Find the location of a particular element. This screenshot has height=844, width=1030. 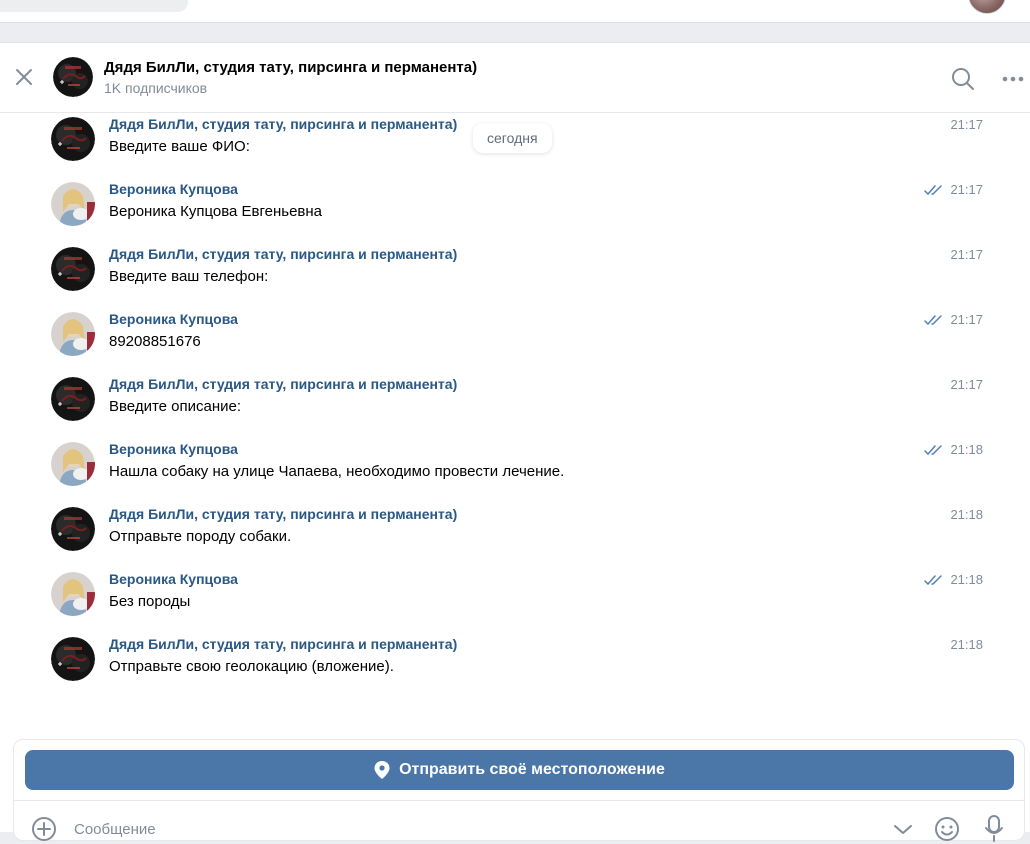

search-icon is located at coordinates (963, 79).